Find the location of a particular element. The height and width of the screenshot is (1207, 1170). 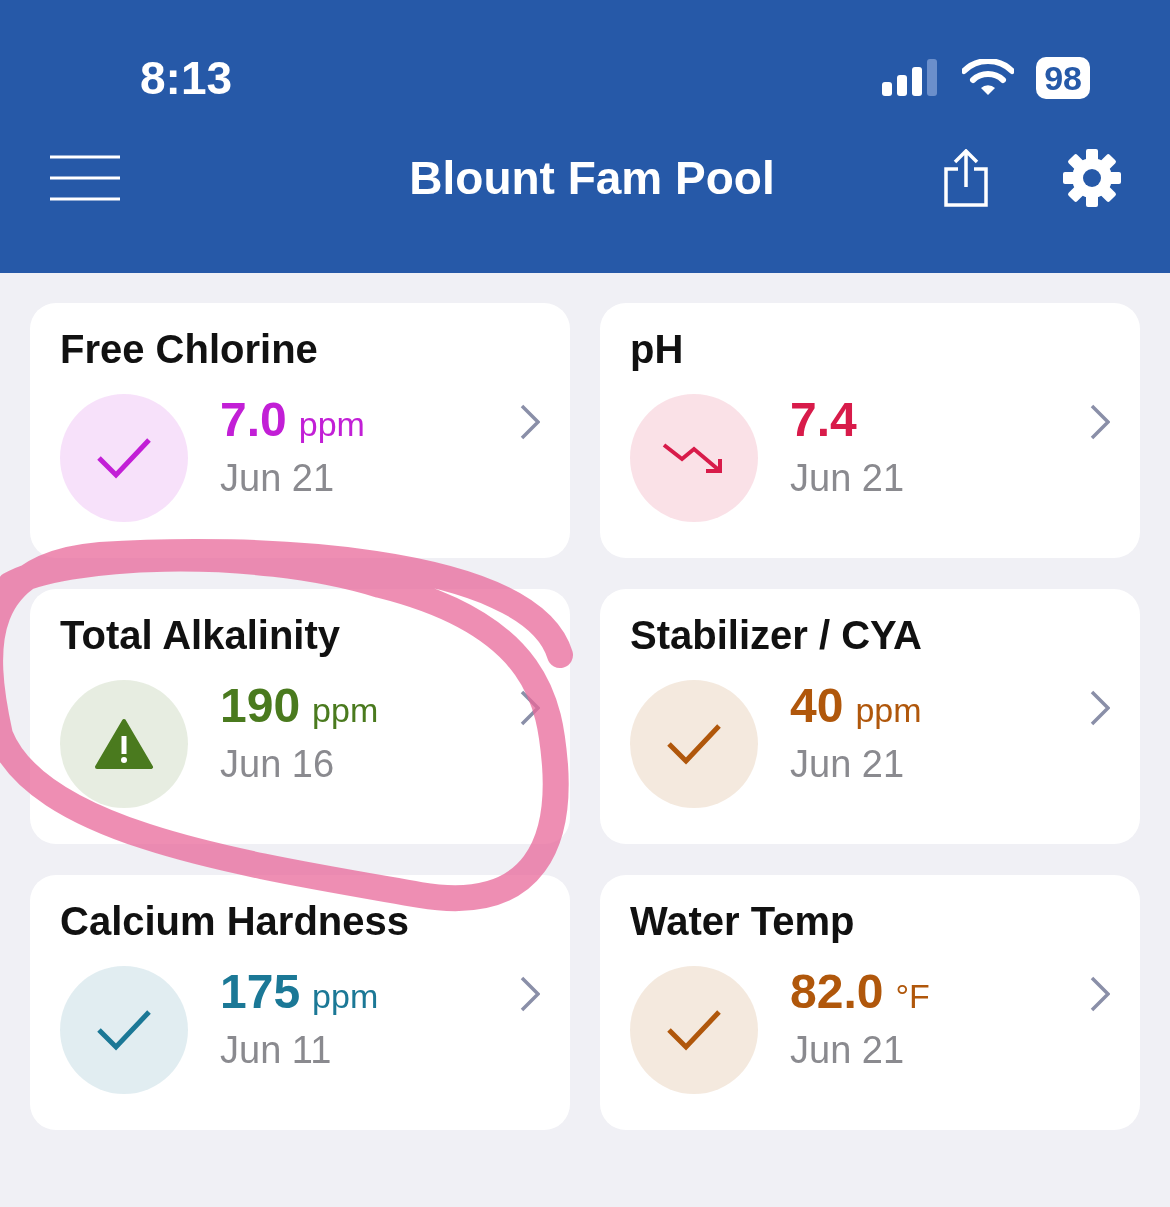

warning-icon is located at coordinates (124, 744).